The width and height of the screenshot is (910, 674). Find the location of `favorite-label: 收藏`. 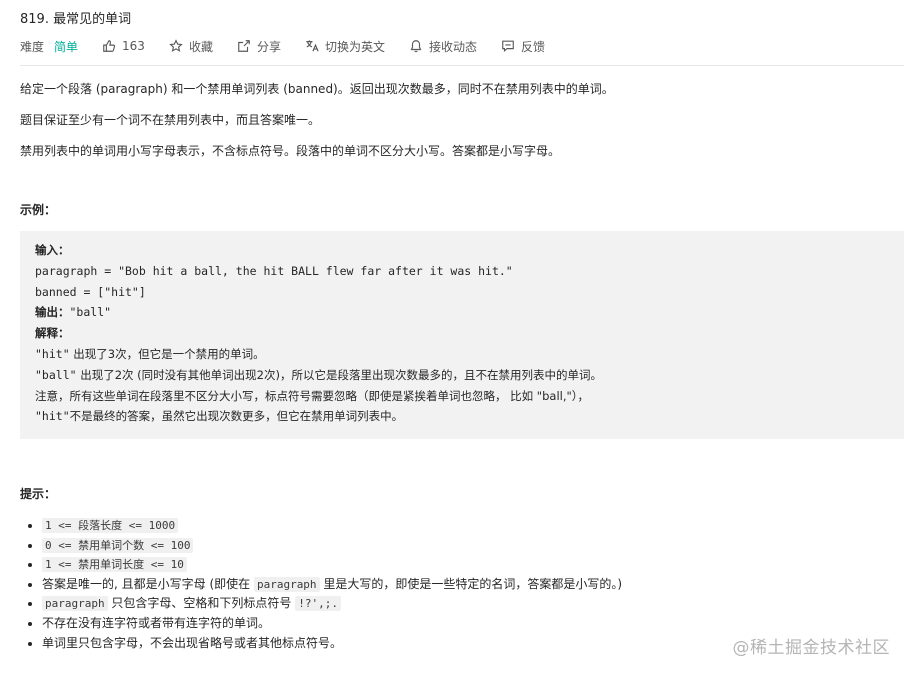

favorite-label: 收藏 is located at coordinates (200, 46).